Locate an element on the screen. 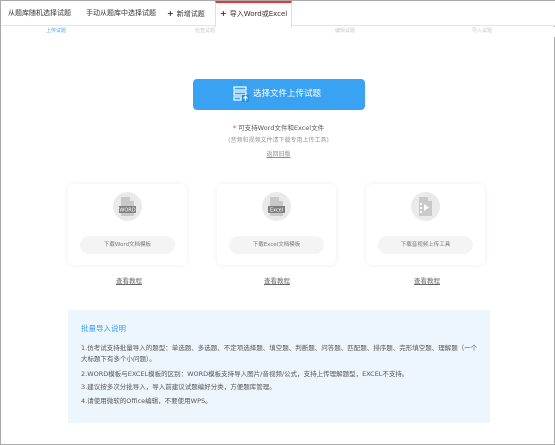  card-button-label: 下载音视频上传工具 is located at coordinates (425, 245).